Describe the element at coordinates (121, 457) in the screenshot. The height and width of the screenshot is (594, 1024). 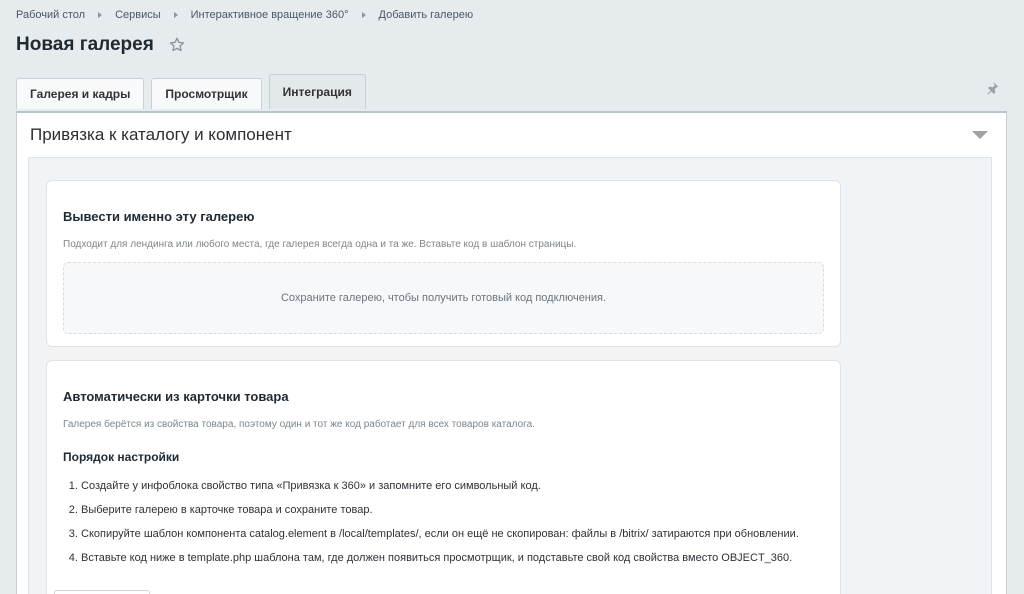
I see `steps-title: Порядок настройки` at that location.